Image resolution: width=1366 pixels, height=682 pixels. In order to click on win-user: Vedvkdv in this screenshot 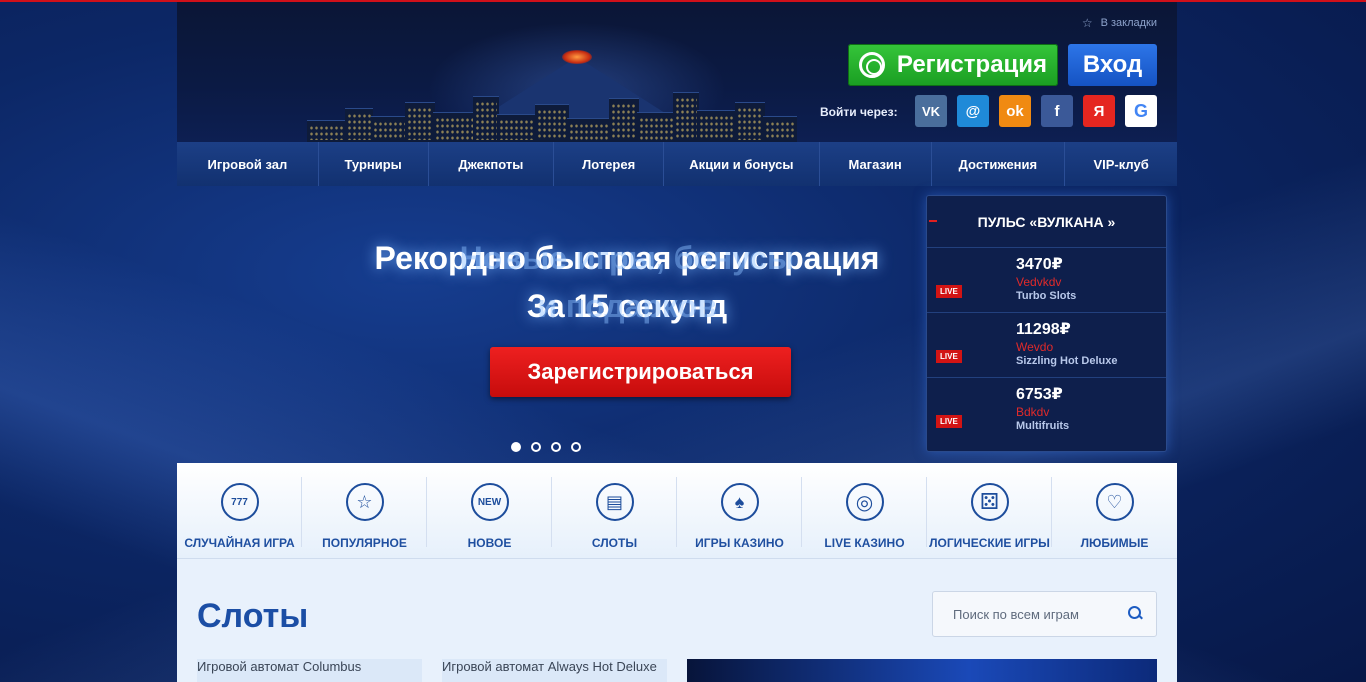, I will do `click(1039, 282)`.